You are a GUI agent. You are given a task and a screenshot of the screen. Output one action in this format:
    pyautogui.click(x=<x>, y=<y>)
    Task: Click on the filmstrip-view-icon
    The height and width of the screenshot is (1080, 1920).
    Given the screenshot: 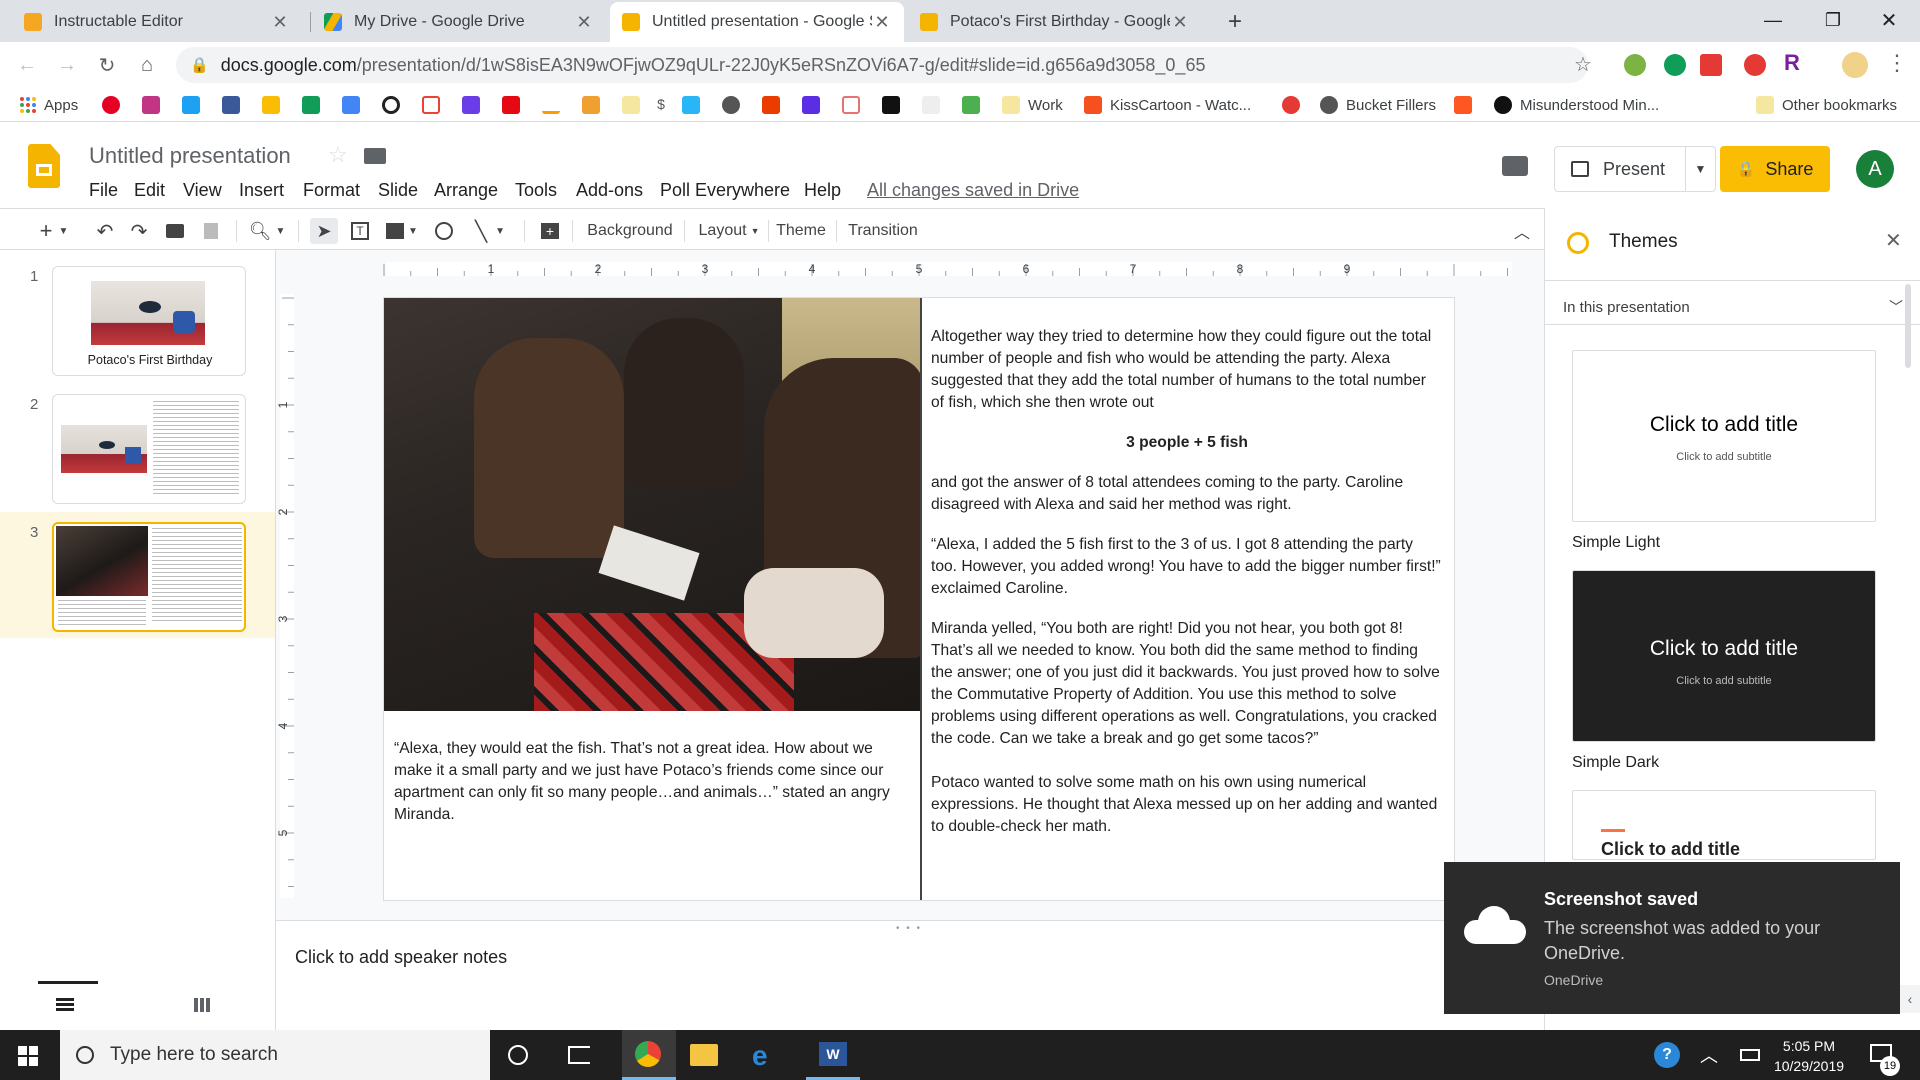 What is the action you would take?
    pyautogui.click(x=65, y=1005)
    